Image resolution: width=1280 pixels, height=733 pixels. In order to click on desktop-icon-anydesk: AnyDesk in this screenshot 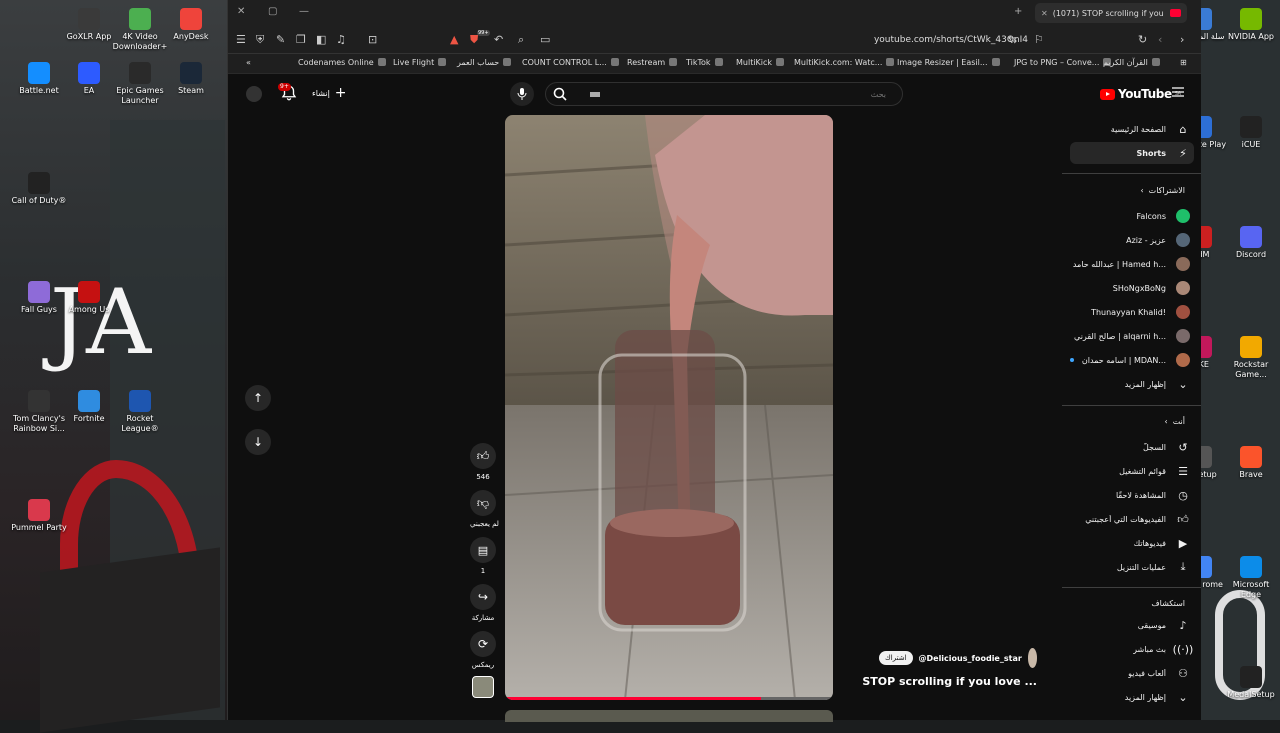, I will do `click(191, 25)`.